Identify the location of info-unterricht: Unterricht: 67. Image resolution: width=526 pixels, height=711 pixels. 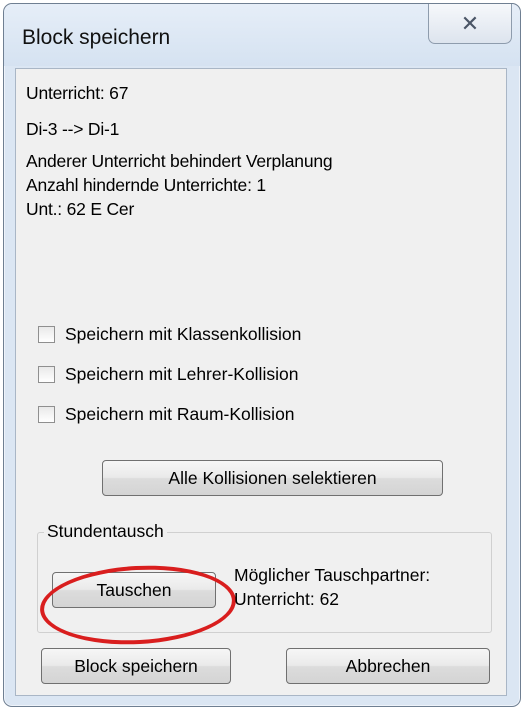
(77, 93).